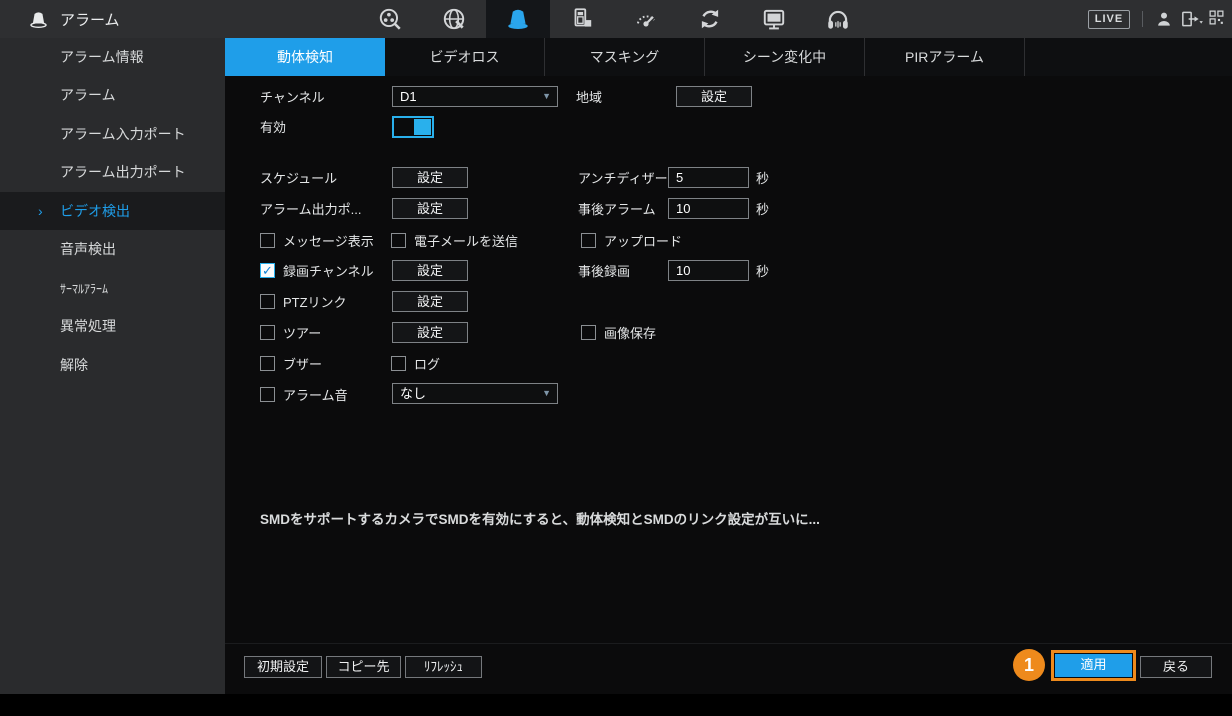 This screenshot has height=716, width=1232. I want to click on refresh-button: ﾘﾌﾚｯｼｭ, so click(443, 667).